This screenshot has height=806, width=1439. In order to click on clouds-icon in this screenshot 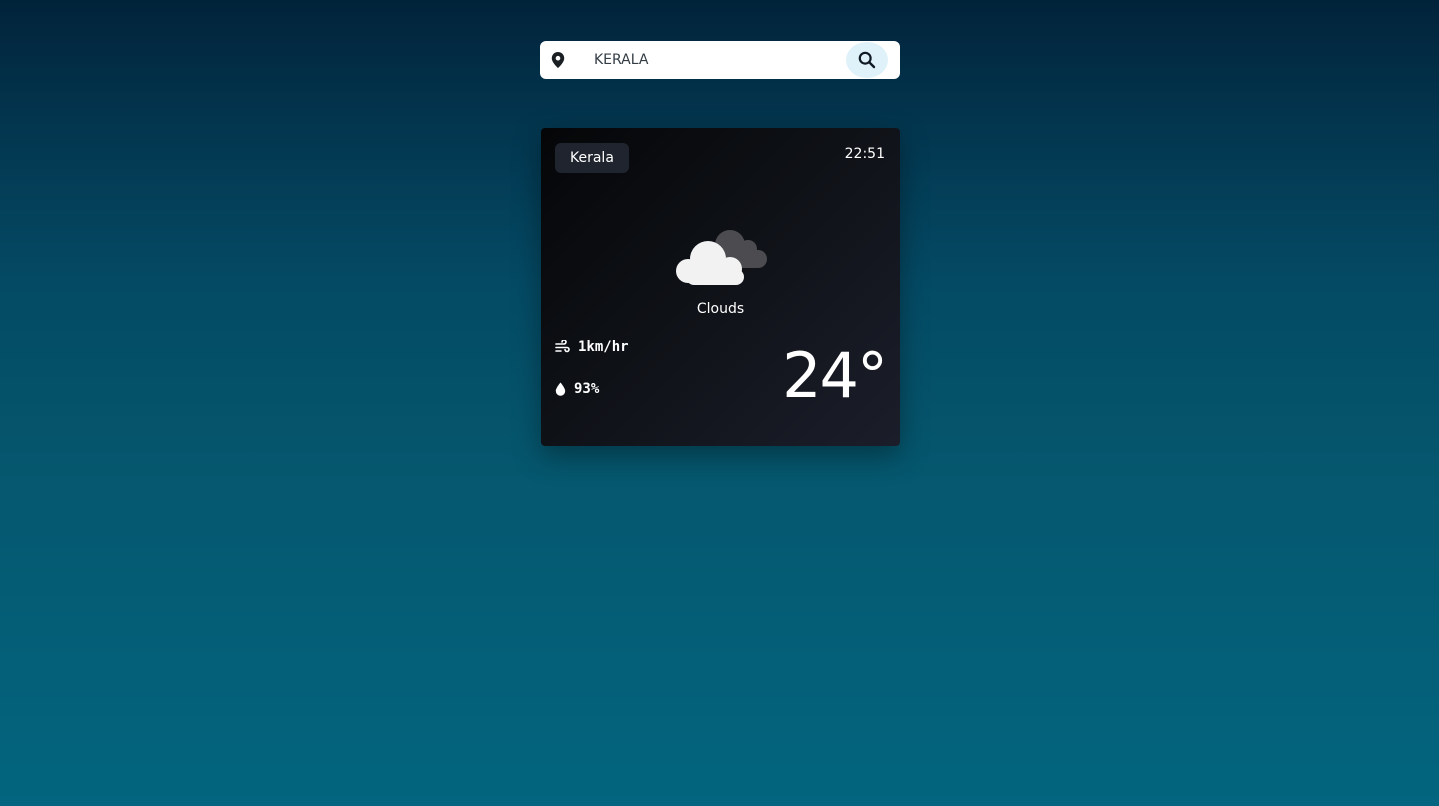, I will do `click(721, 257)`.